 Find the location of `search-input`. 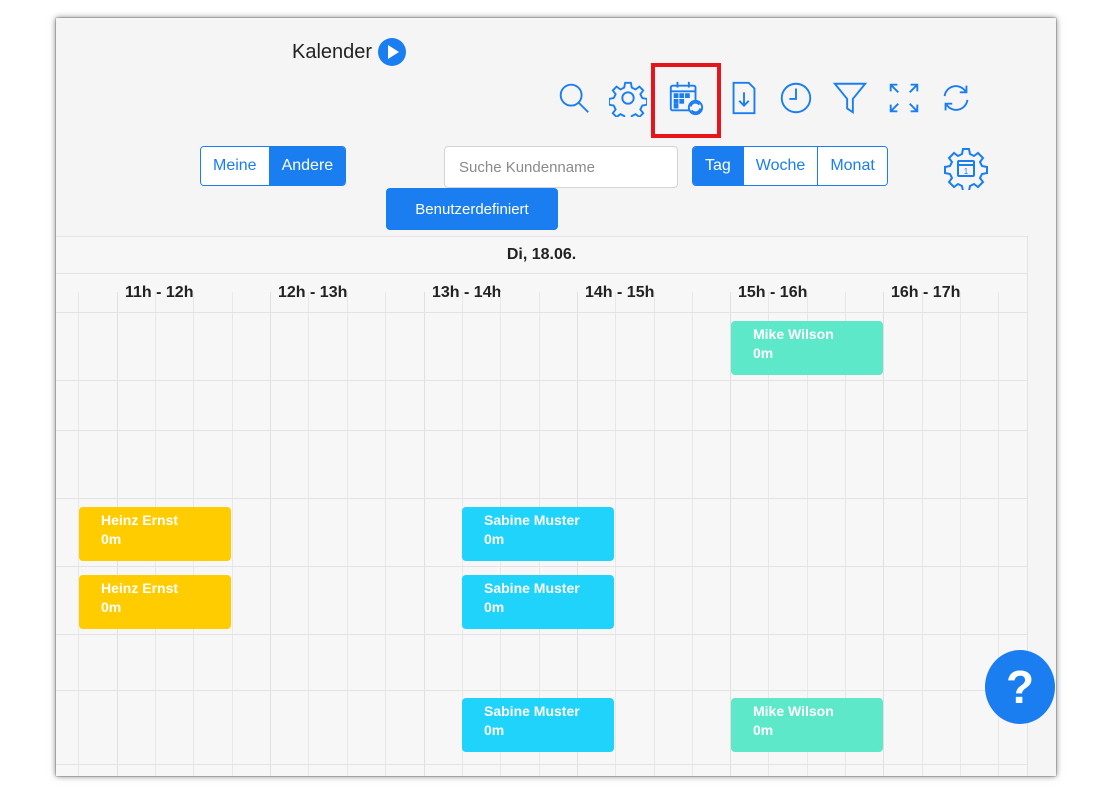

search-input is located at coordinates (561, 167).